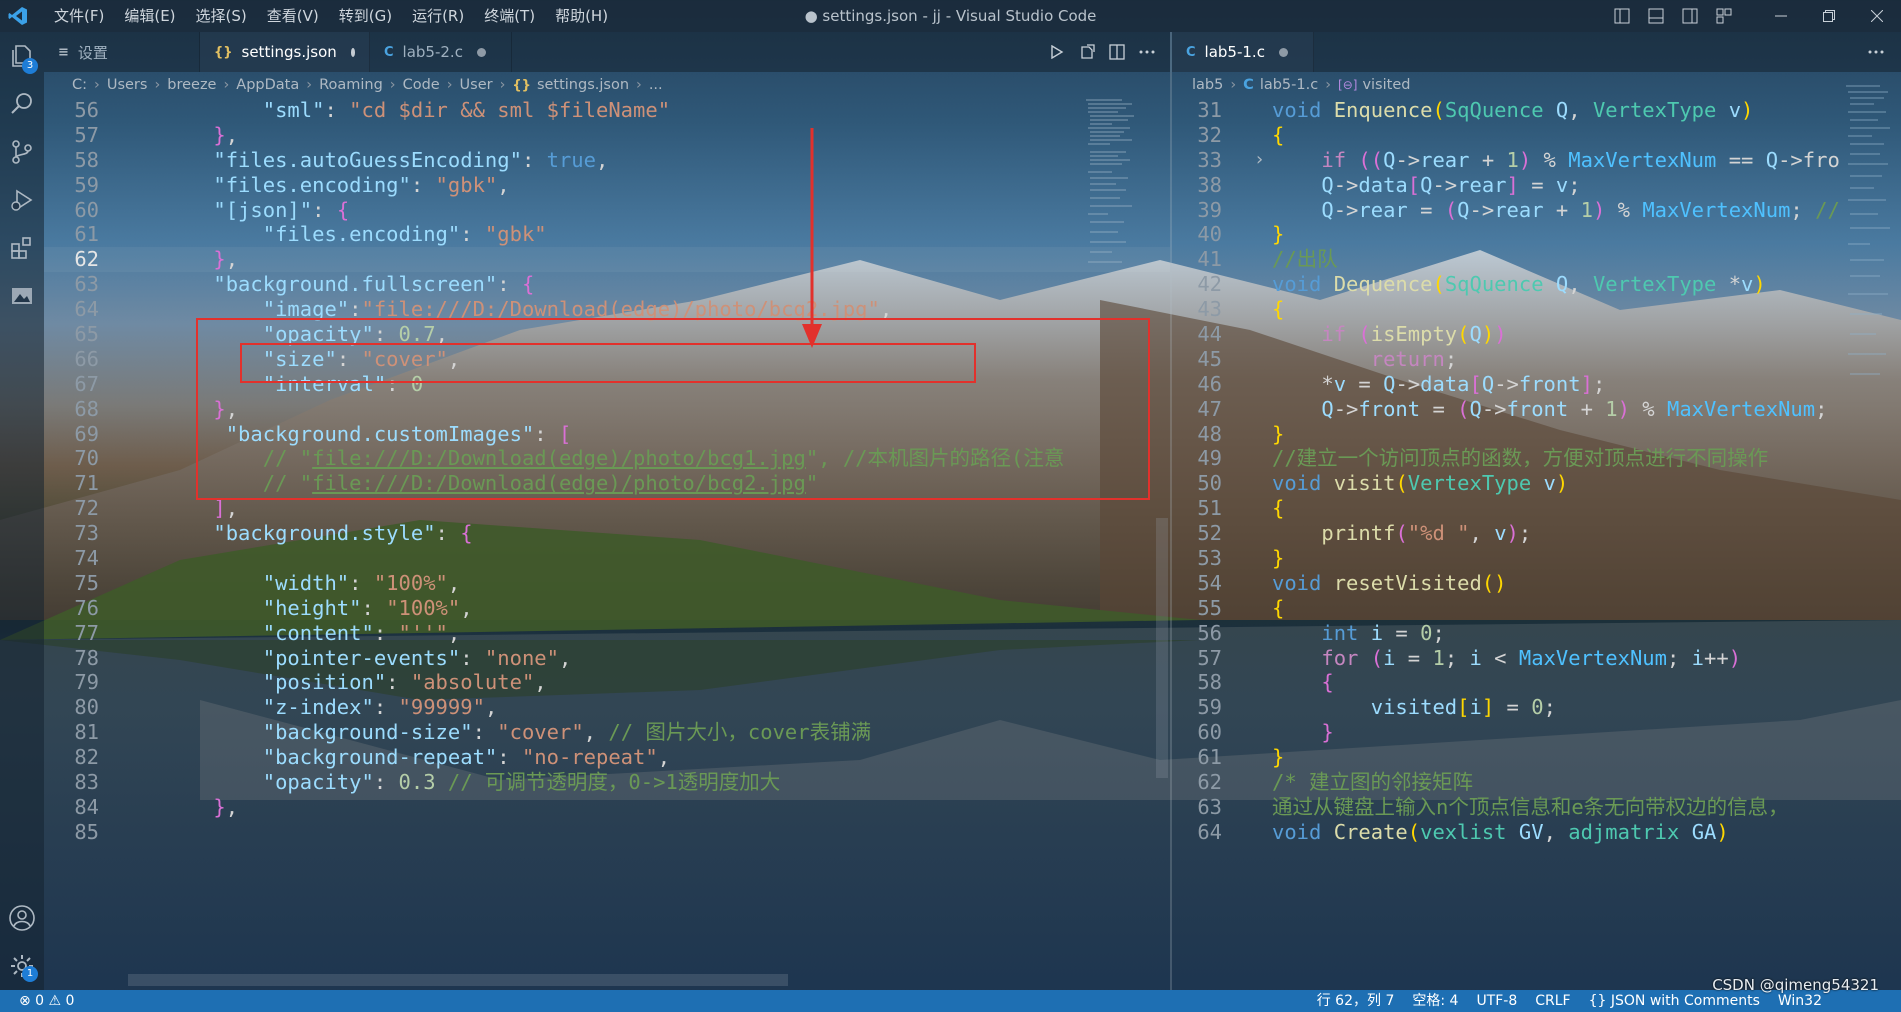 The height and width of the screenshot is (1012, 1901). I want to click on problems-indicator: ⊗ 0 ⚠ 0, so click(46, 1001).